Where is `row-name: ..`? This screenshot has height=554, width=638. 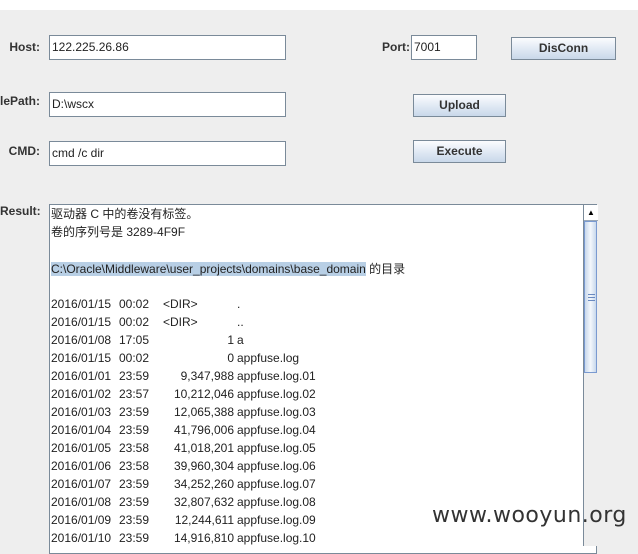 row-name: .. is located at coordinates (240, 322).